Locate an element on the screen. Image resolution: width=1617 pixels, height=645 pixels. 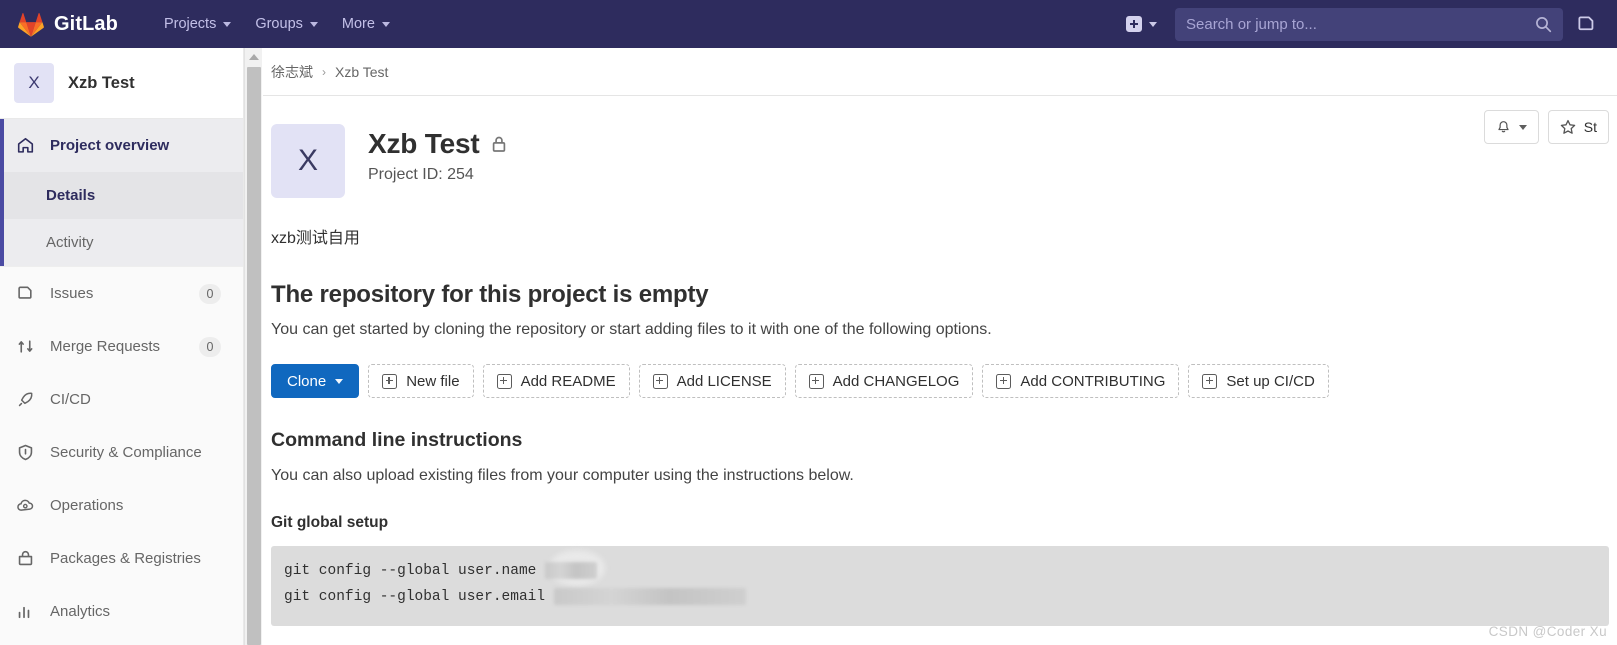
sidebar-badge-merge-requests: 0 is located at coordinates (210, 346).